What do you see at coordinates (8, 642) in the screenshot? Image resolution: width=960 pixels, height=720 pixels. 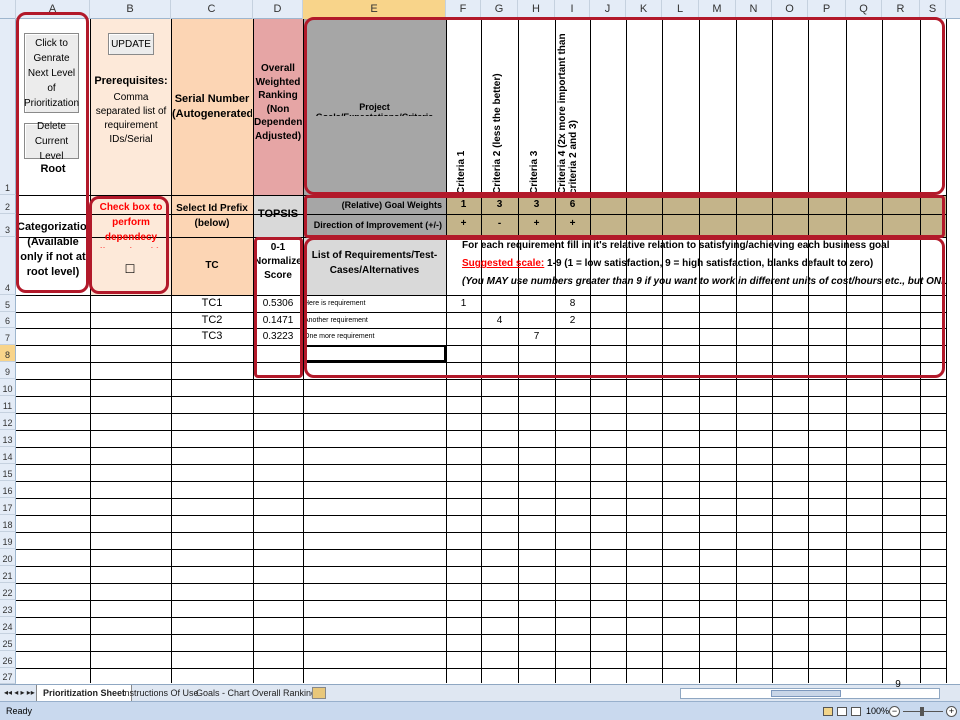 I see `row-header-25: 25` at bounding box center [8, 642].